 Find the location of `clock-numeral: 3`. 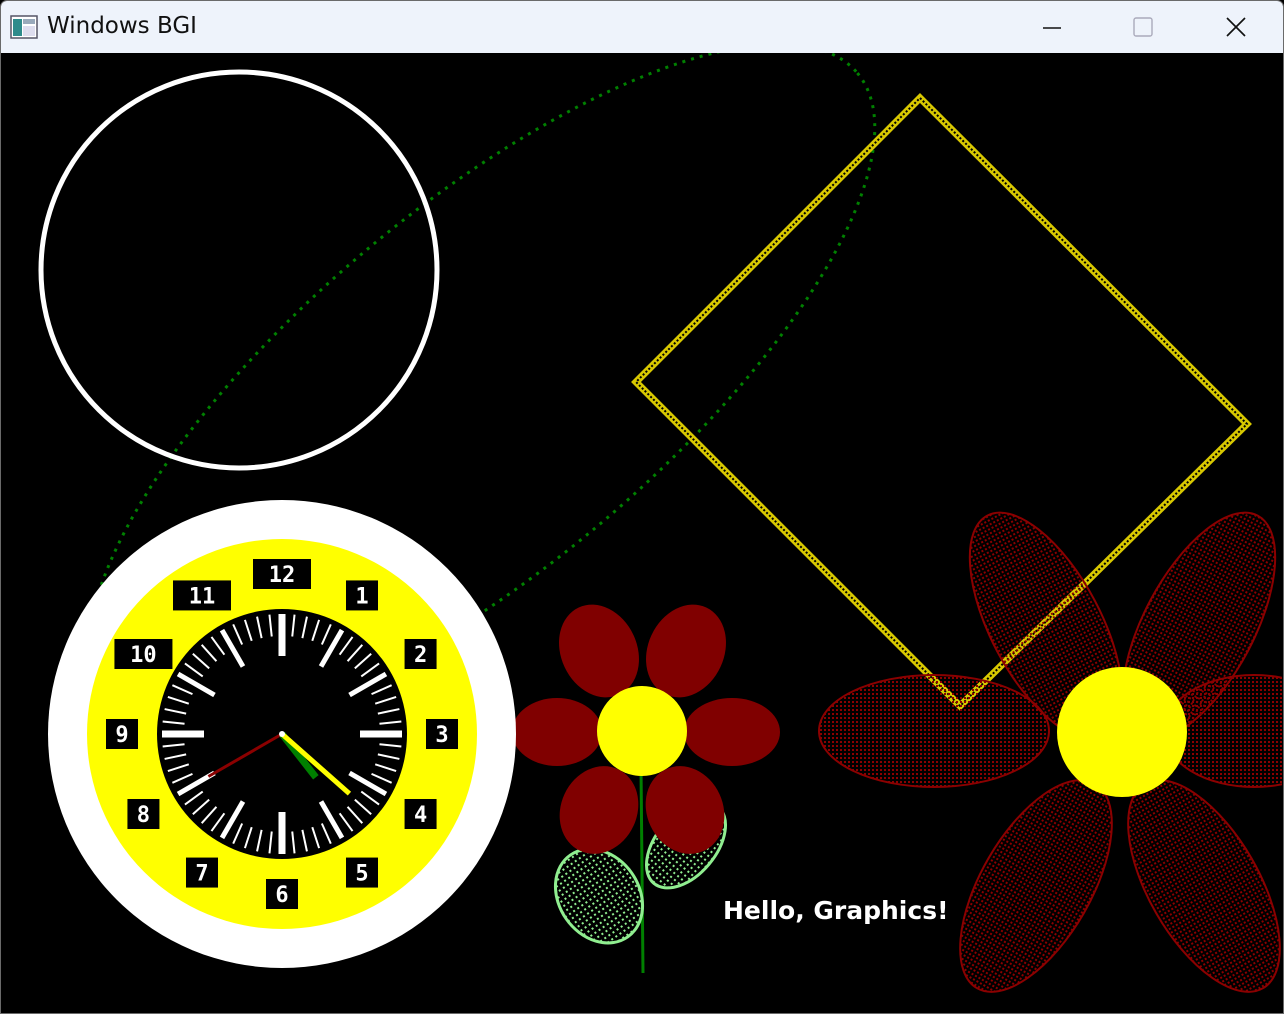

clock-numeral: 3 is located at coordinates (442, 734).